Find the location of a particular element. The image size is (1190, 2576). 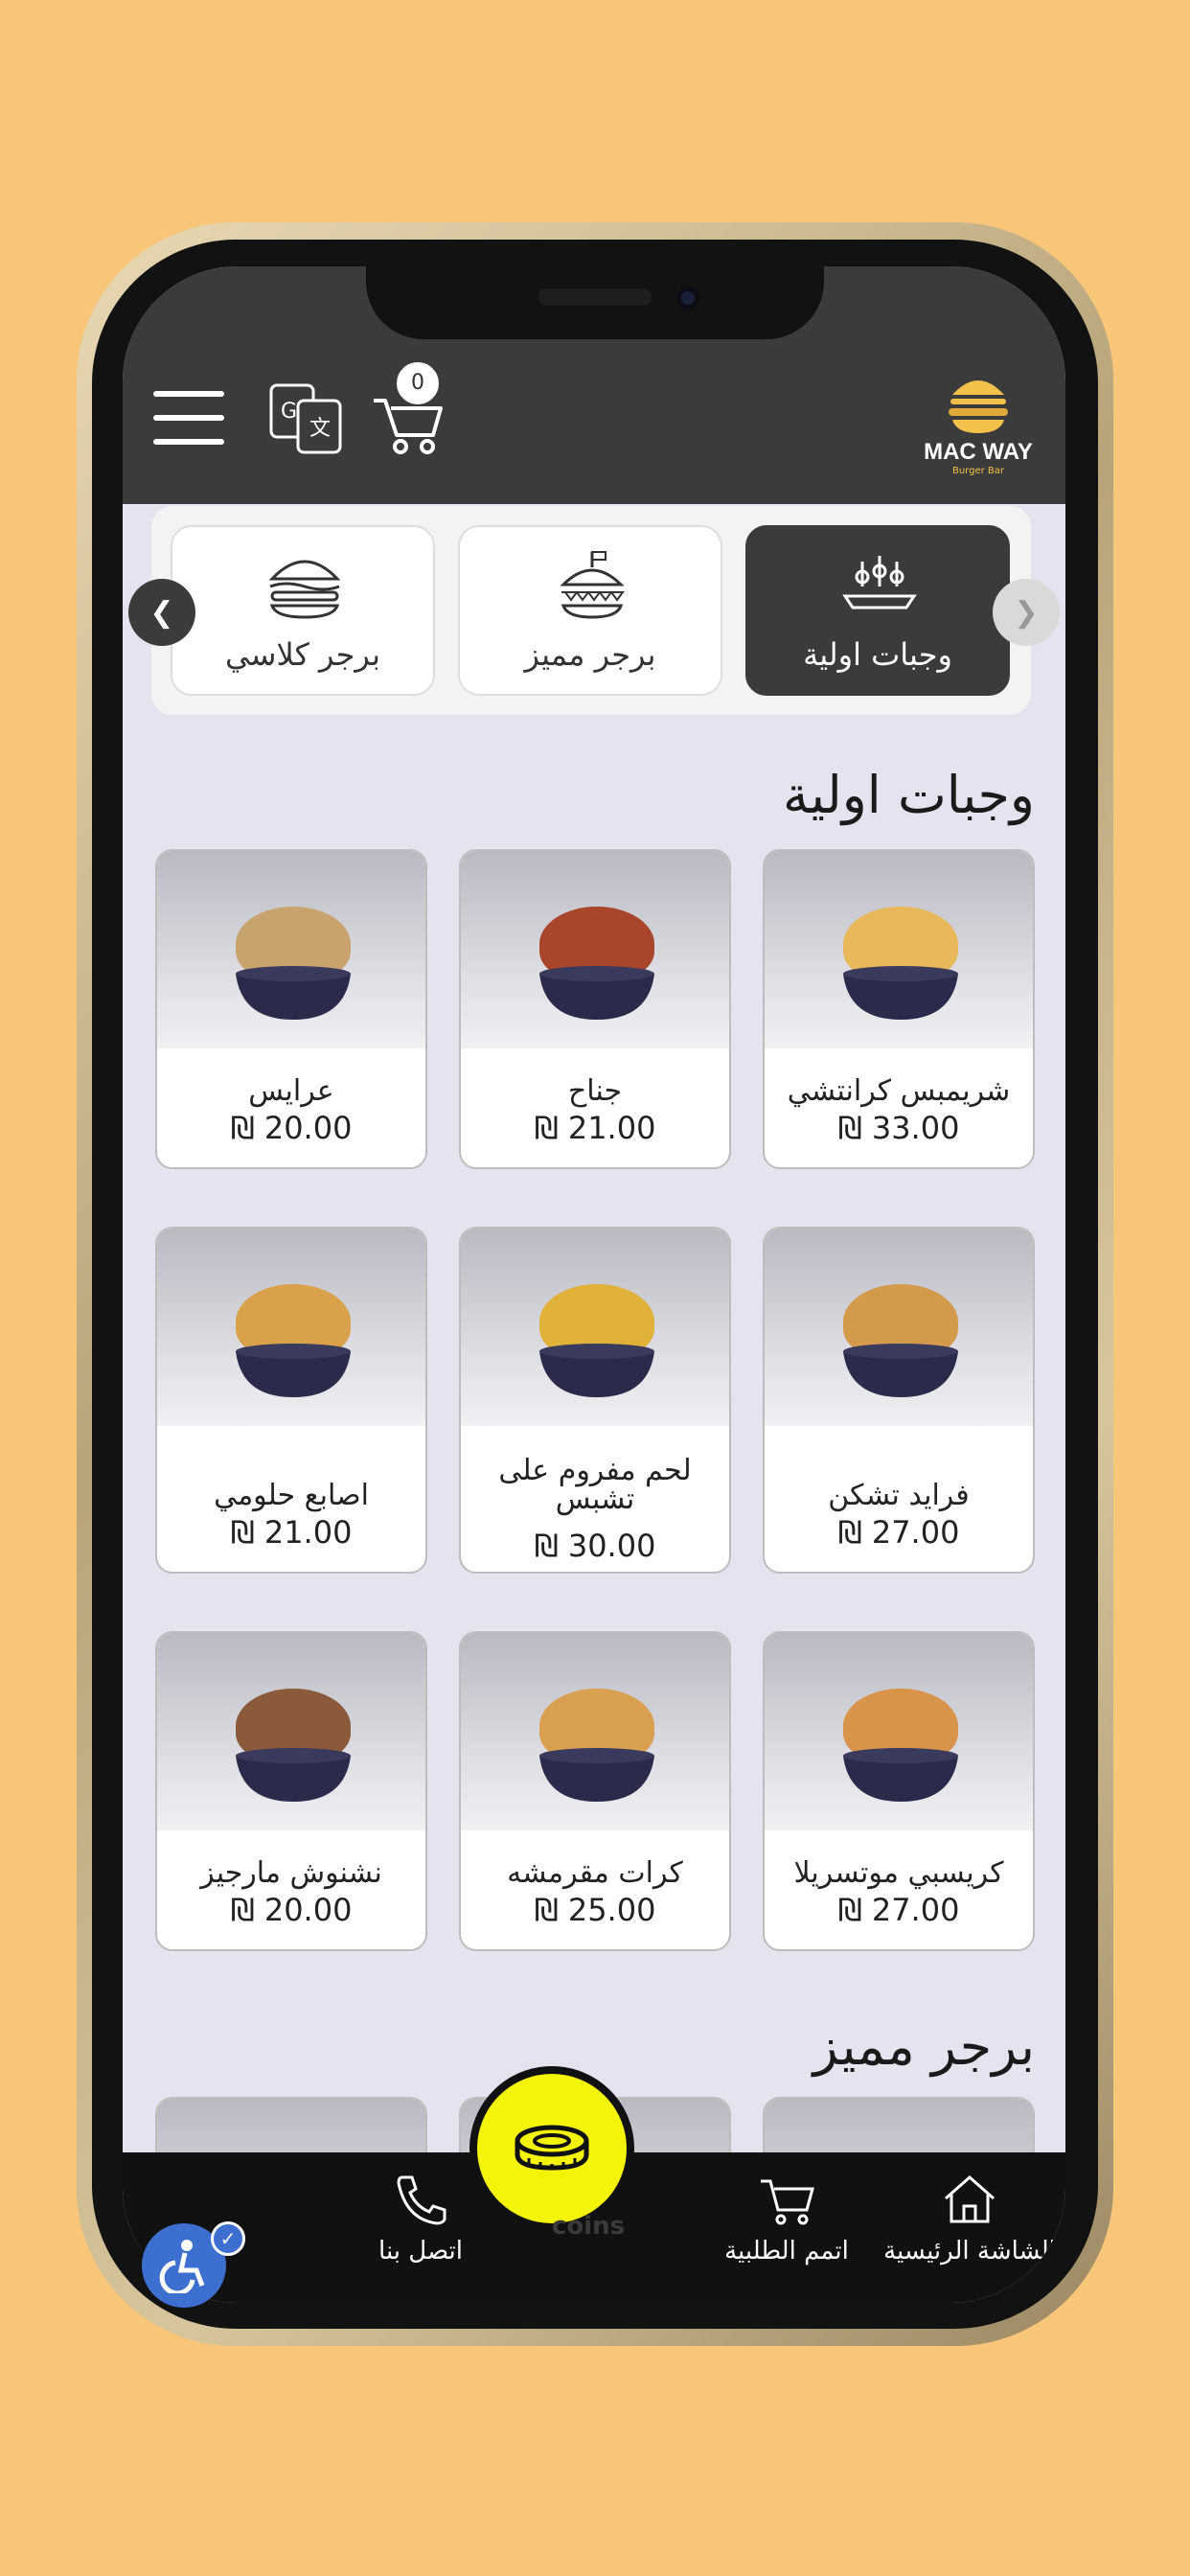

menu-item-card: اصابع حلومي ₪ 21.00 is located at coordinates (291, 1400).